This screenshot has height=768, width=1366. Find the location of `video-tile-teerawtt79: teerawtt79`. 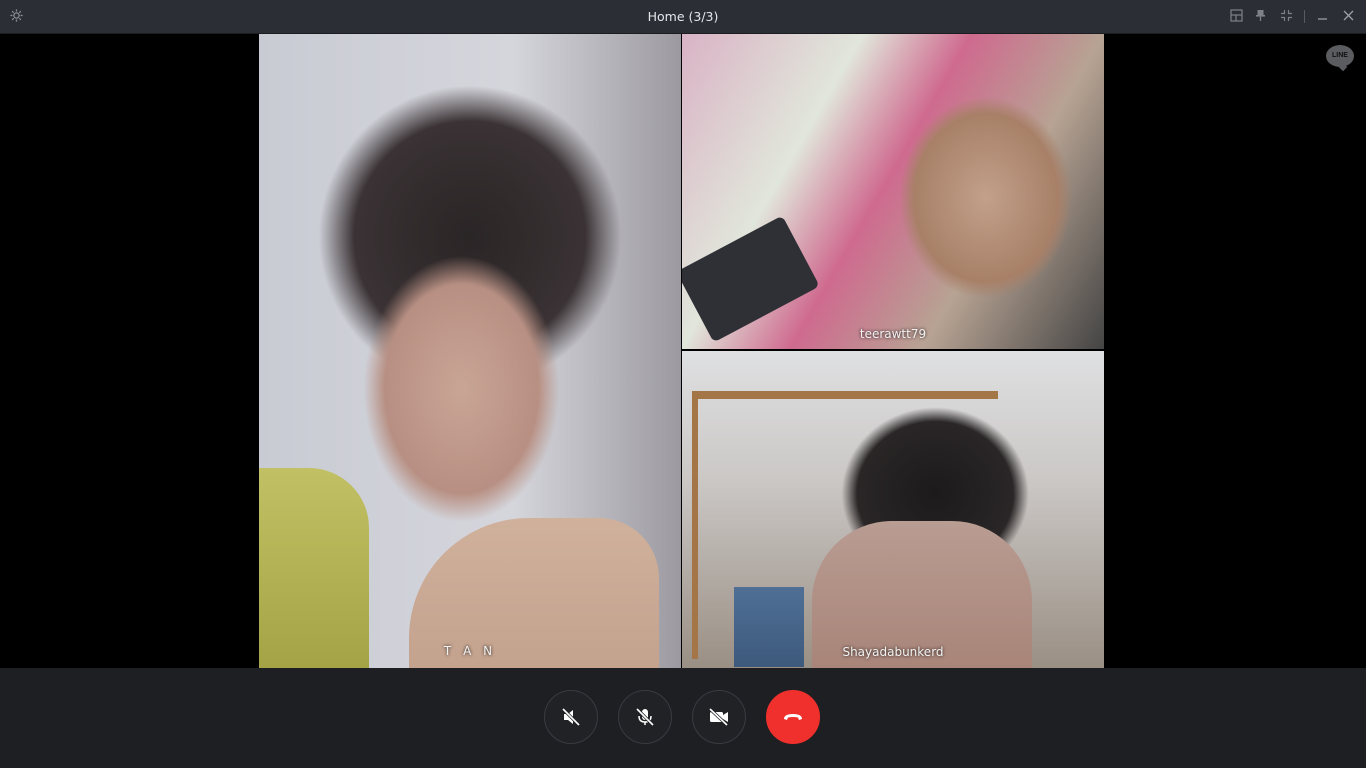

video-tile-teerawtt79: teerawtt79 is located at coordinates (893, 191).